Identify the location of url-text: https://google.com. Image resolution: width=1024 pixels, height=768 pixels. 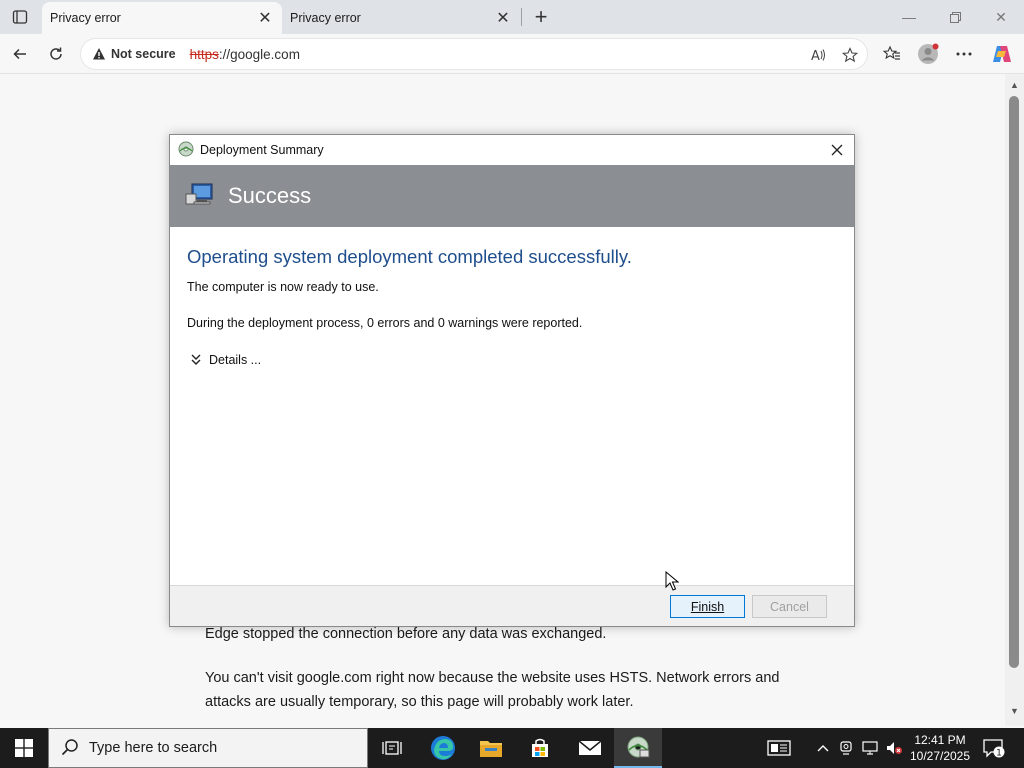
(245, 54).